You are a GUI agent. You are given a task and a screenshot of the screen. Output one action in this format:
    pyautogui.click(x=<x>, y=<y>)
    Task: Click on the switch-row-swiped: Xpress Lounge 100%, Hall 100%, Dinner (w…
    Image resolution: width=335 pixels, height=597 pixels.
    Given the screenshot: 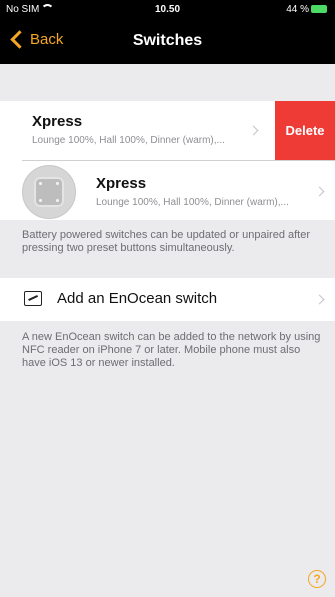 What is the action you would take?
    pyautogui.click(x=137, y=130)
    